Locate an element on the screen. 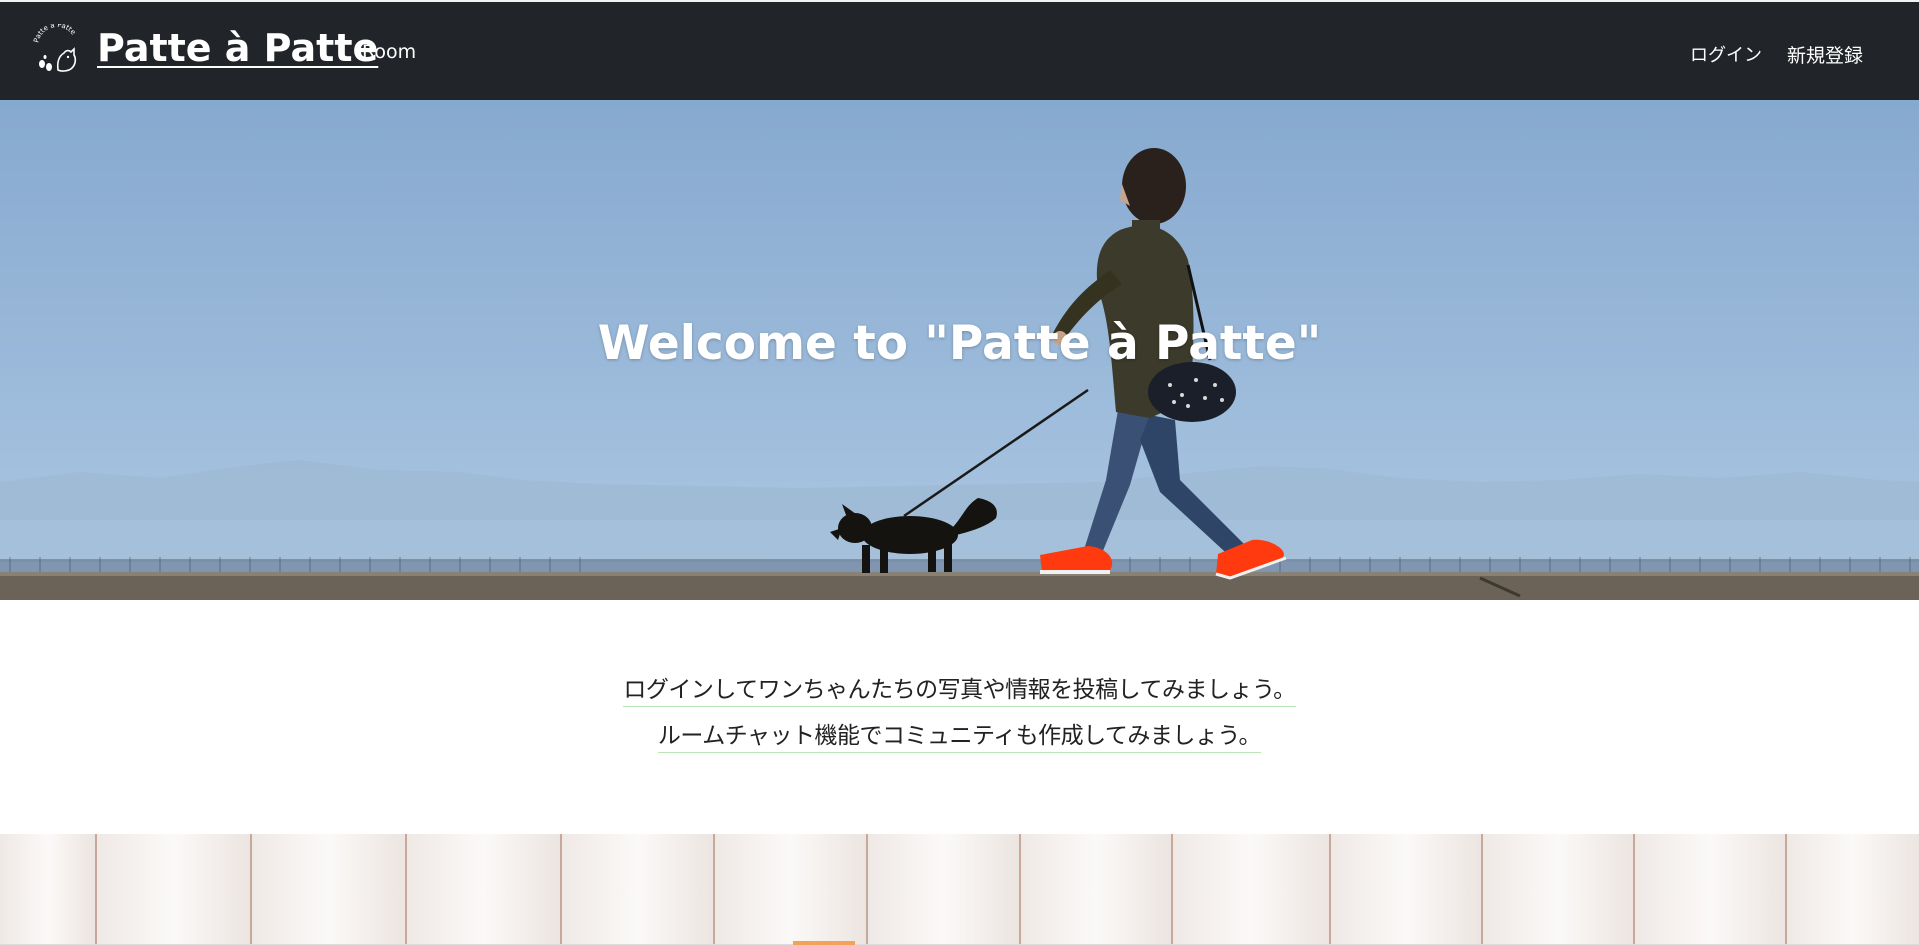  nav-link-login: ログイン is located at coordinates (1726, 54).